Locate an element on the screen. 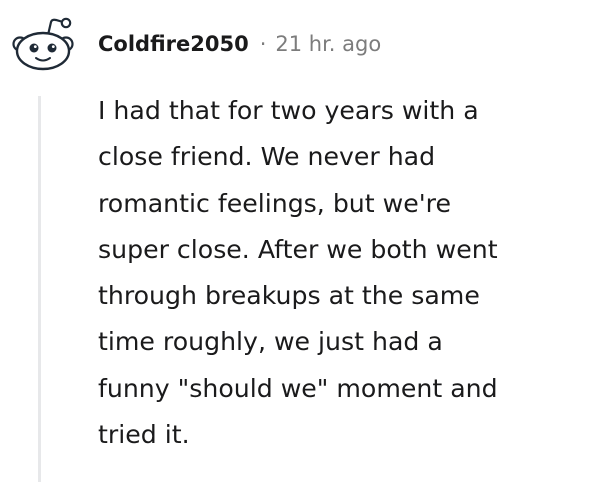 The image size is (599, 482). timestamp: 21 hr. ago is located at coordinates (328, 44).